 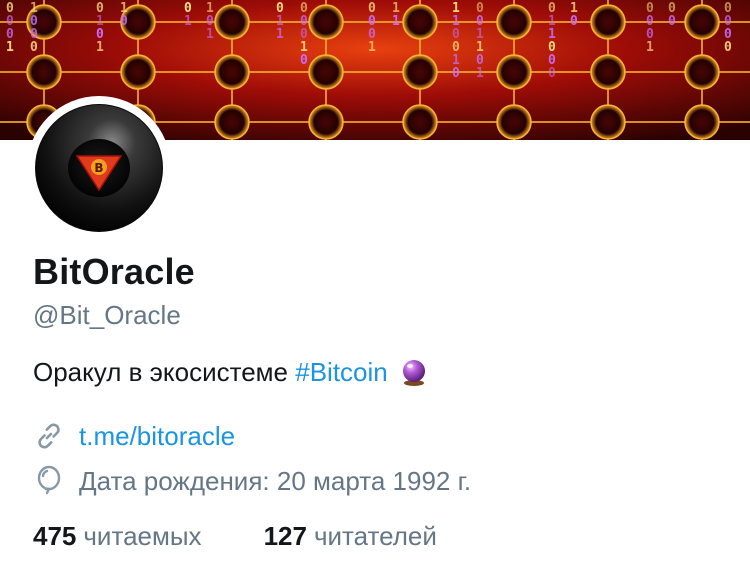 I want to click on profile-bio: Оракул в экосистеме #Bitcoin, so click(x=230, y=374).